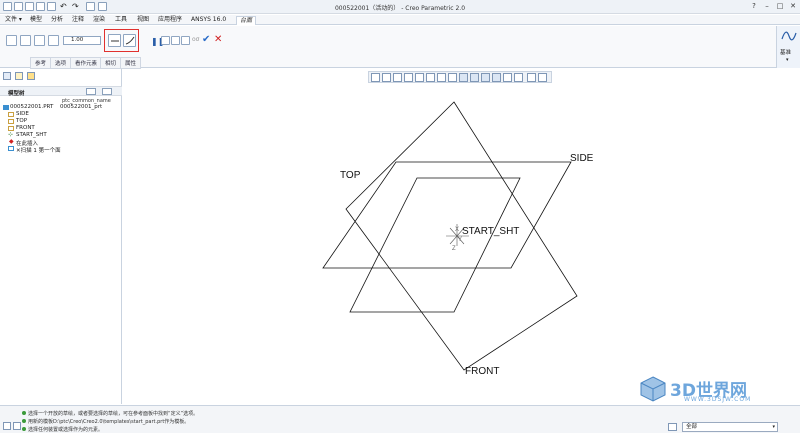 This screenshot has height=433, width=800. What do you see at coordinates (789, 36) in the screenshot?
I see `datum-curve-icon` at bounding box center [789, 36].